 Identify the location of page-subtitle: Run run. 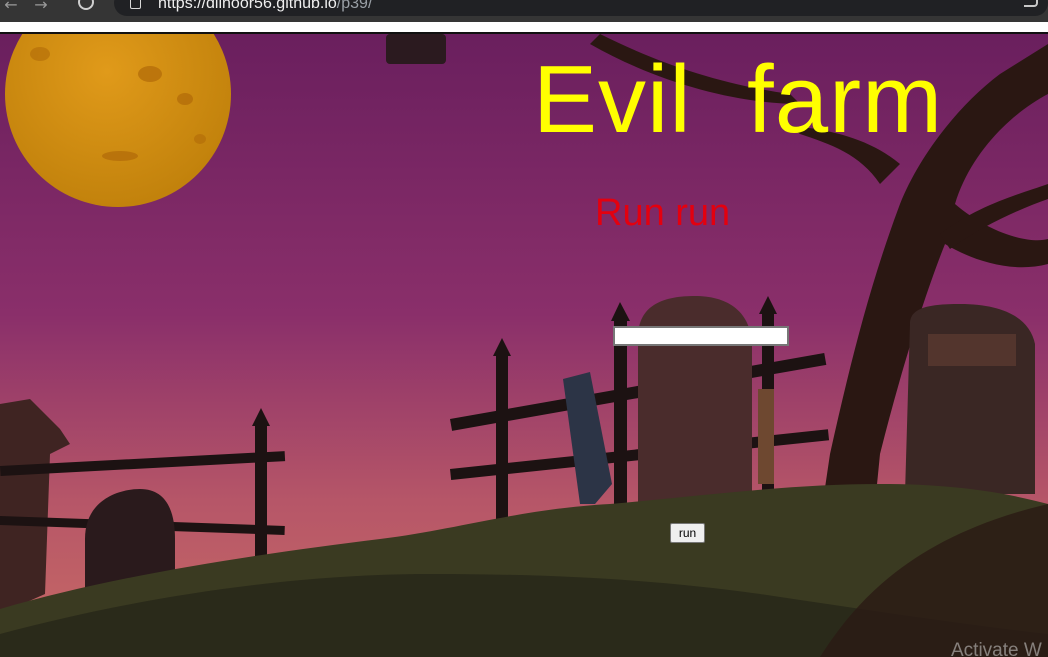
(663, 213).